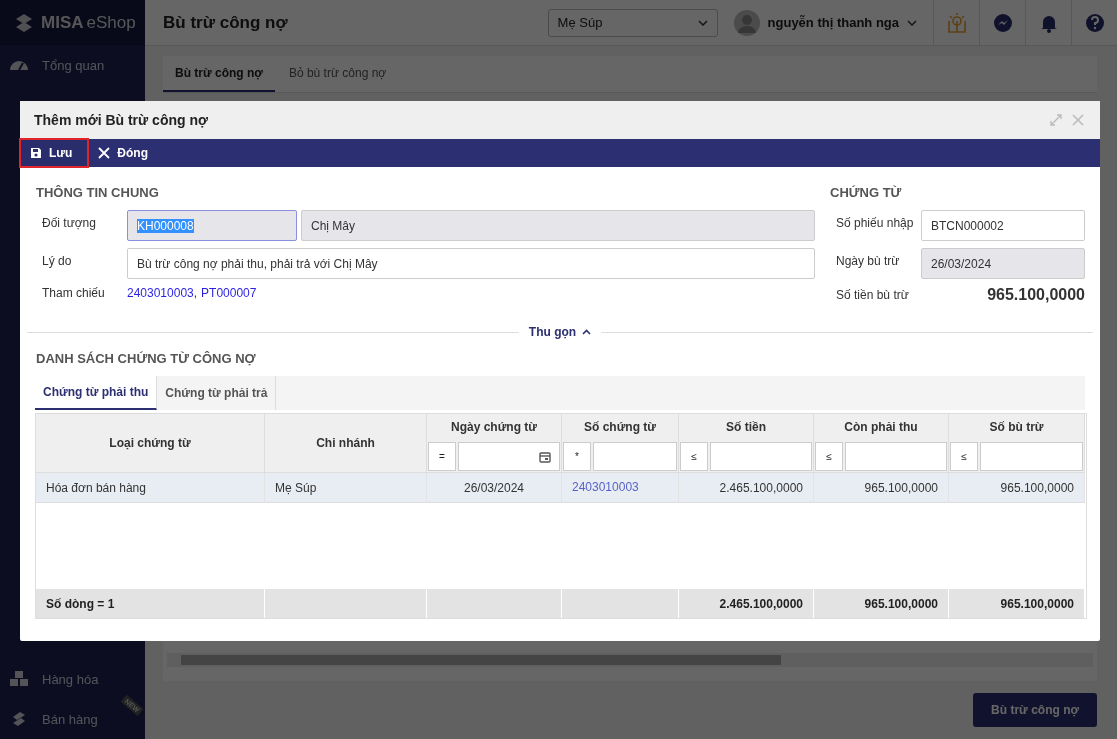 This screenshot has height=739, width=1117. Describe the element at coordinates (1003, 225) in the screenshot. I see `voucher-field: BTCN000002` at that location.